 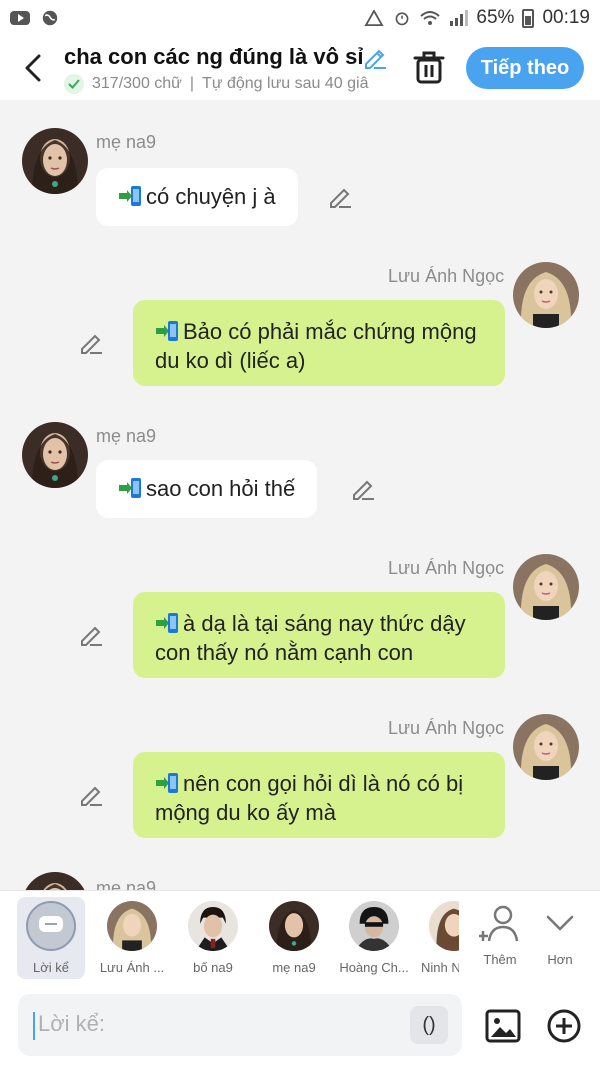 I want to click on message-bubble: có chuyện j à, so click(x=197, y=197).